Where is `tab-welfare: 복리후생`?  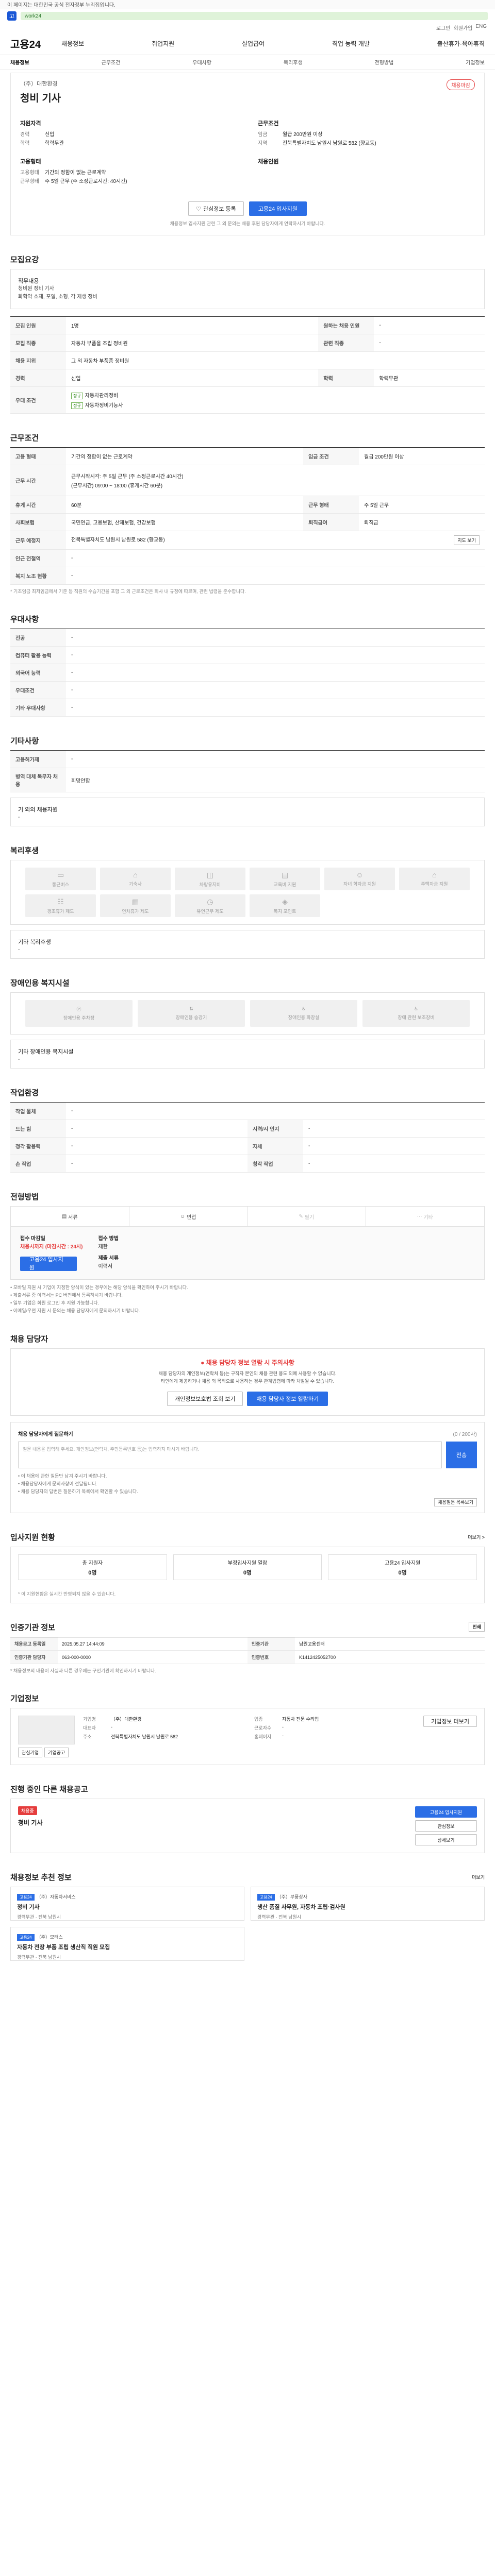
tab-welfare: 복리후생 is located at coordinates (293, 62).